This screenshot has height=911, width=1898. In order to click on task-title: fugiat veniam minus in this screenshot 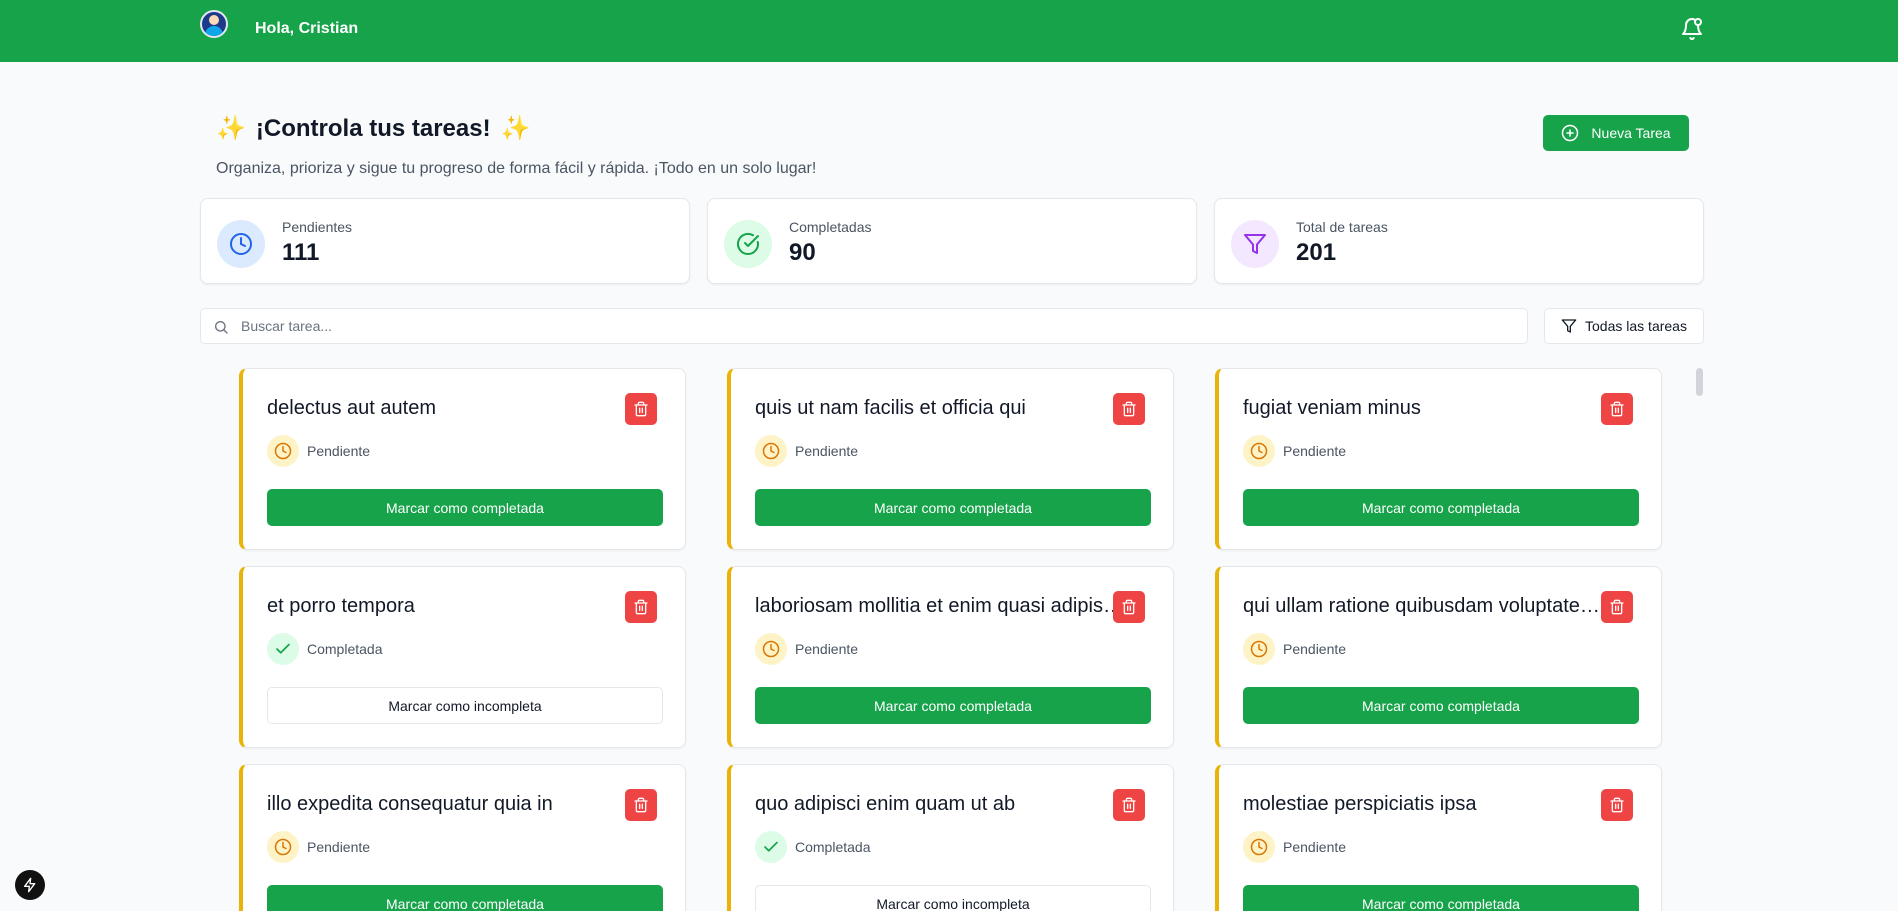, I will do `click(1332, 408)`.